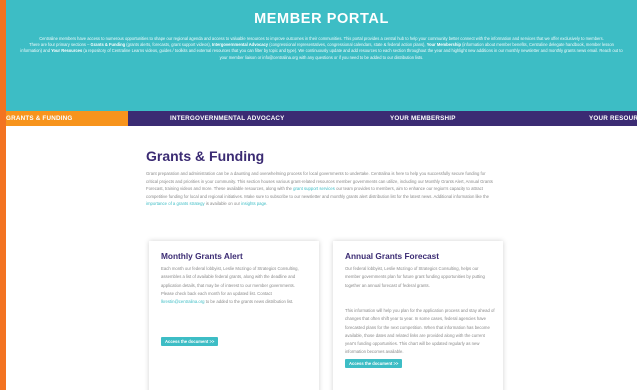 This screenshot has height=390, width=637. What do you see at coordinates (240, 45) in the screenshot?
I see `intro-section-advocacy: Intergovernmental Advocacy` at bounding box center [240, 45].